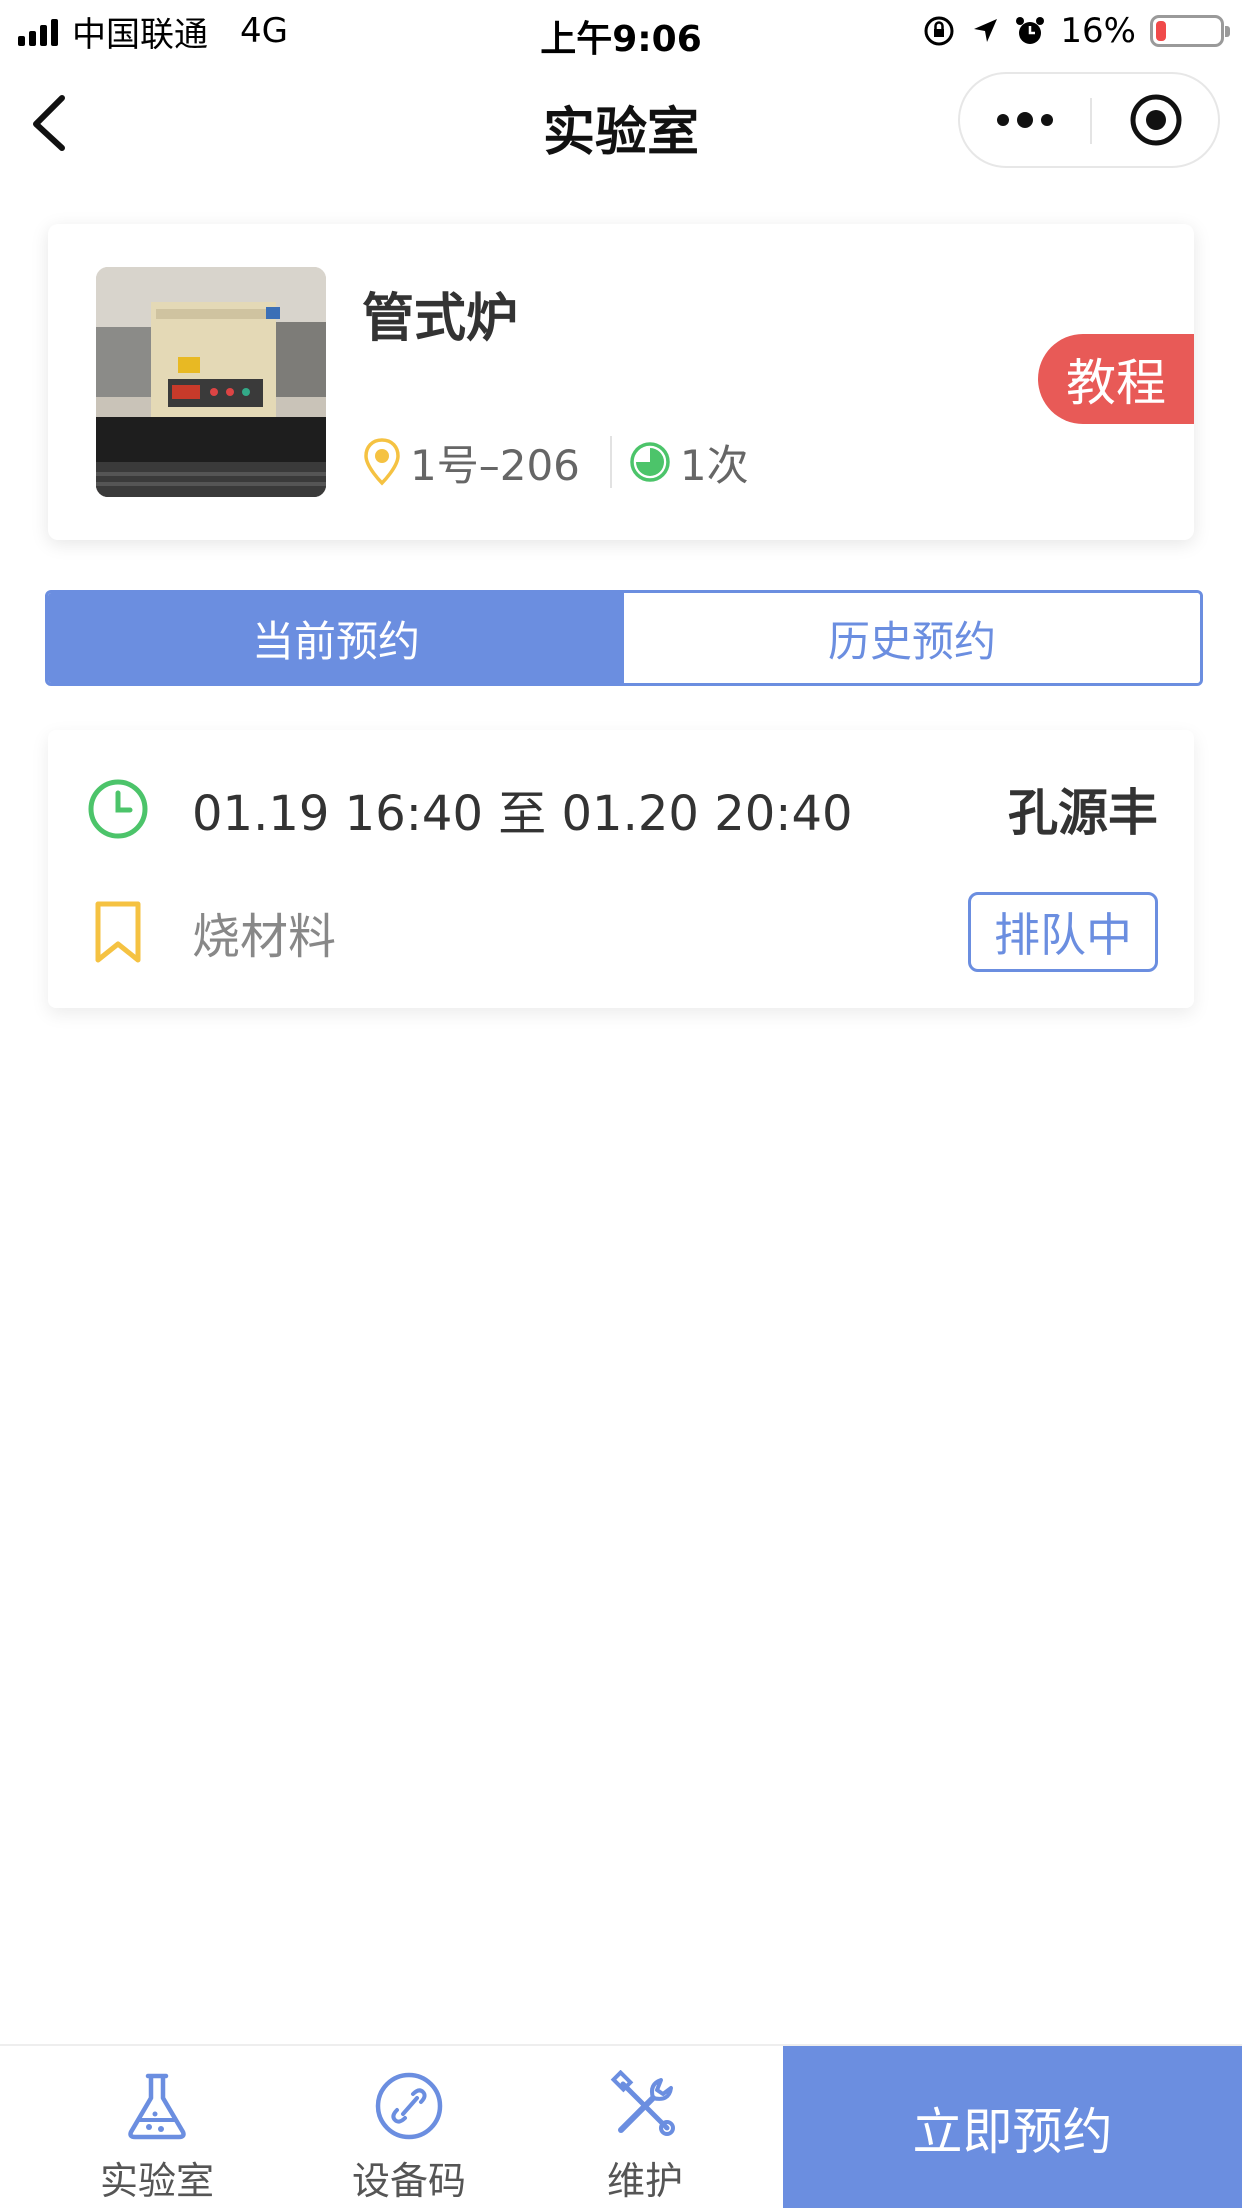 This screenshot has width=1242, height=2208. Describe the element at coordinates (912, 638) in the screenshot. I see `tab-history-reservations: 历史预约` at that location.